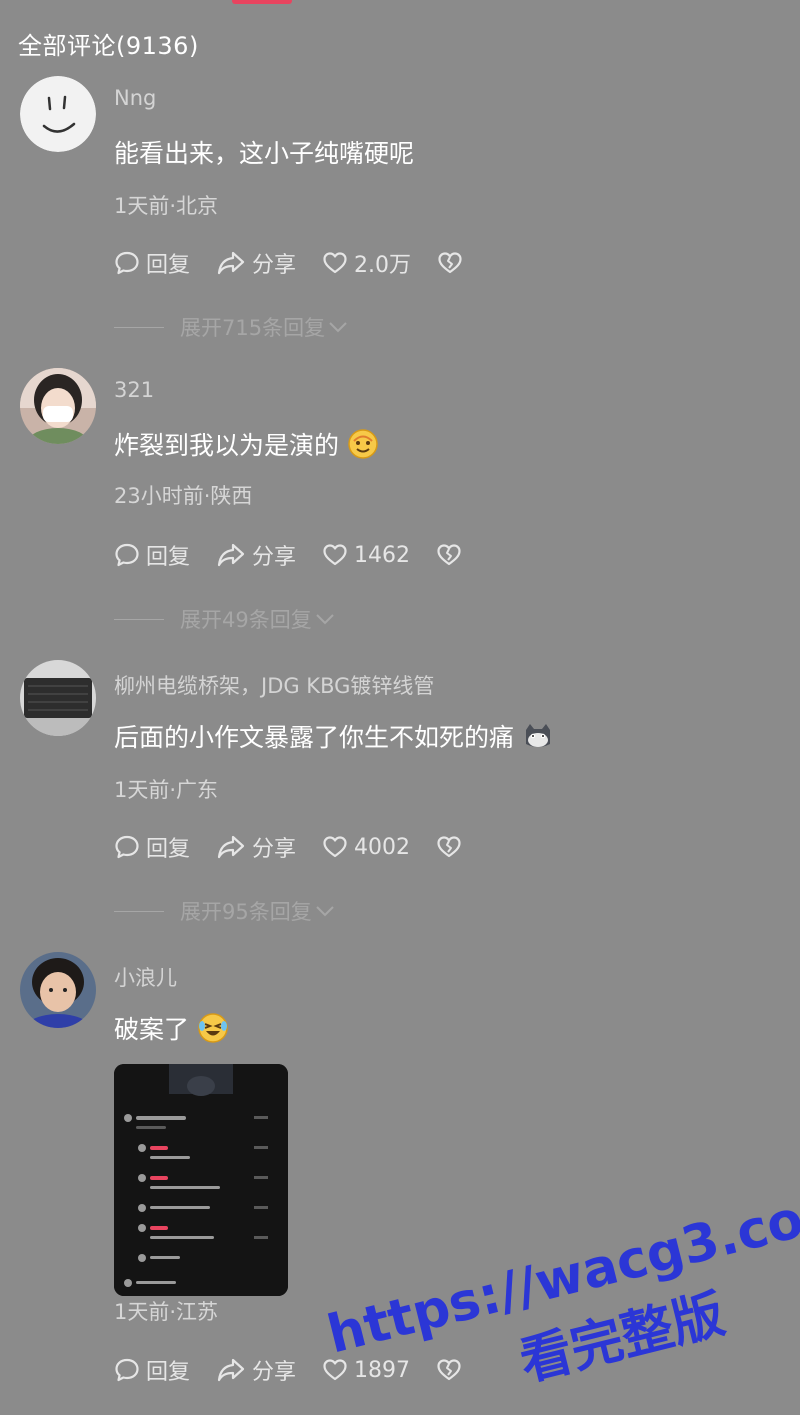  I want to click on comment-username: 321, so click(134, 390).